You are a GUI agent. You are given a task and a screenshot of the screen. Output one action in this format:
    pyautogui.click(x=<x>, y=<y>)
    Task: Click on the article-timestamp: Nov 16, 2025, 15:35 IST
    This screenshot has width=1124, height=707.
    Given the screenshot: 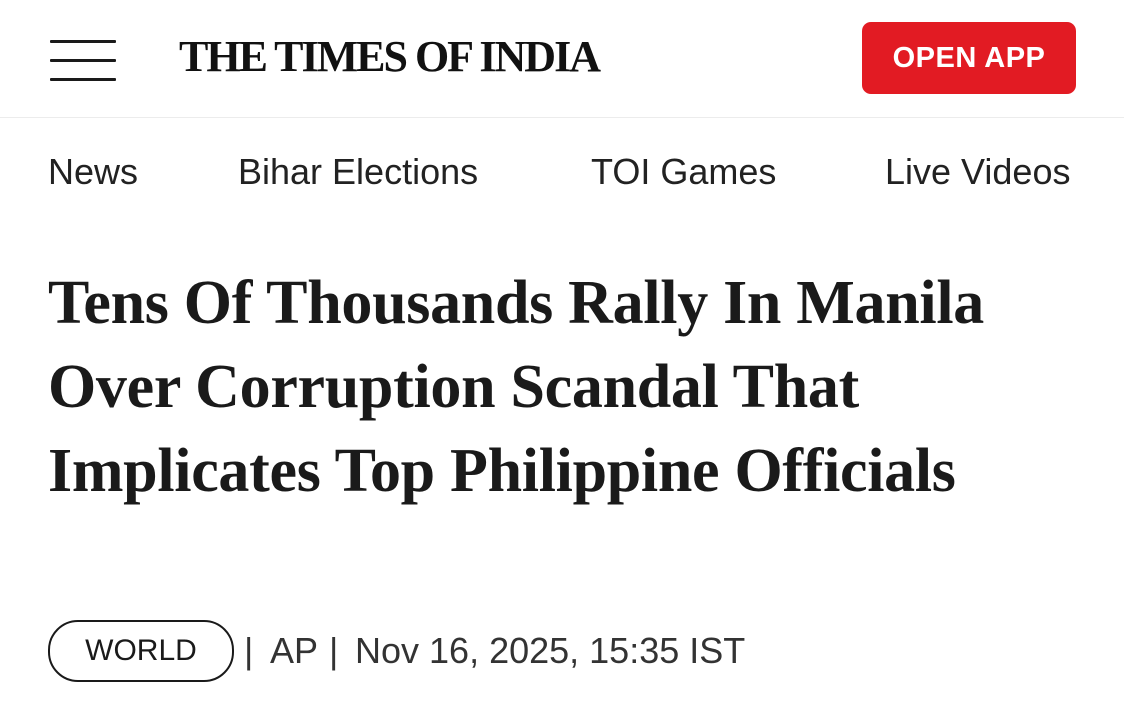 What is the action you would take?
    pyautogui.click(x=550, y=650)
    